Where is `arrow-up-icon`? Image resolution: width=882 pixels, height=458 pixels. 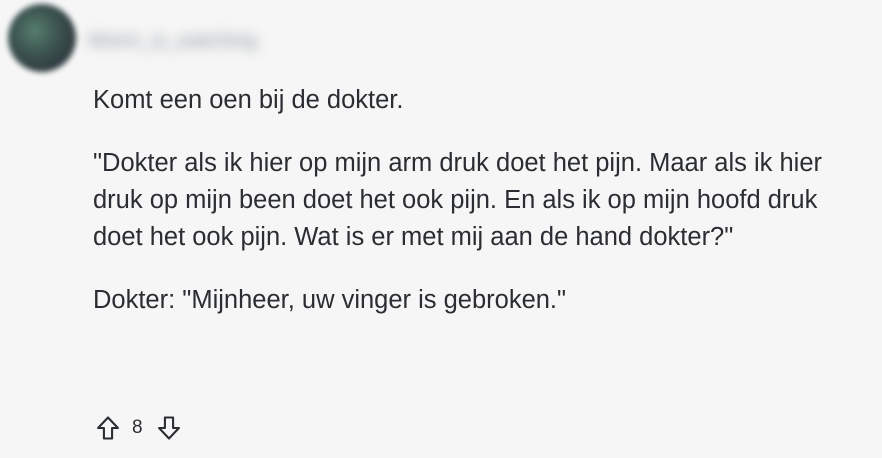
arrow-up-icon is located at coordinates (108, 428).